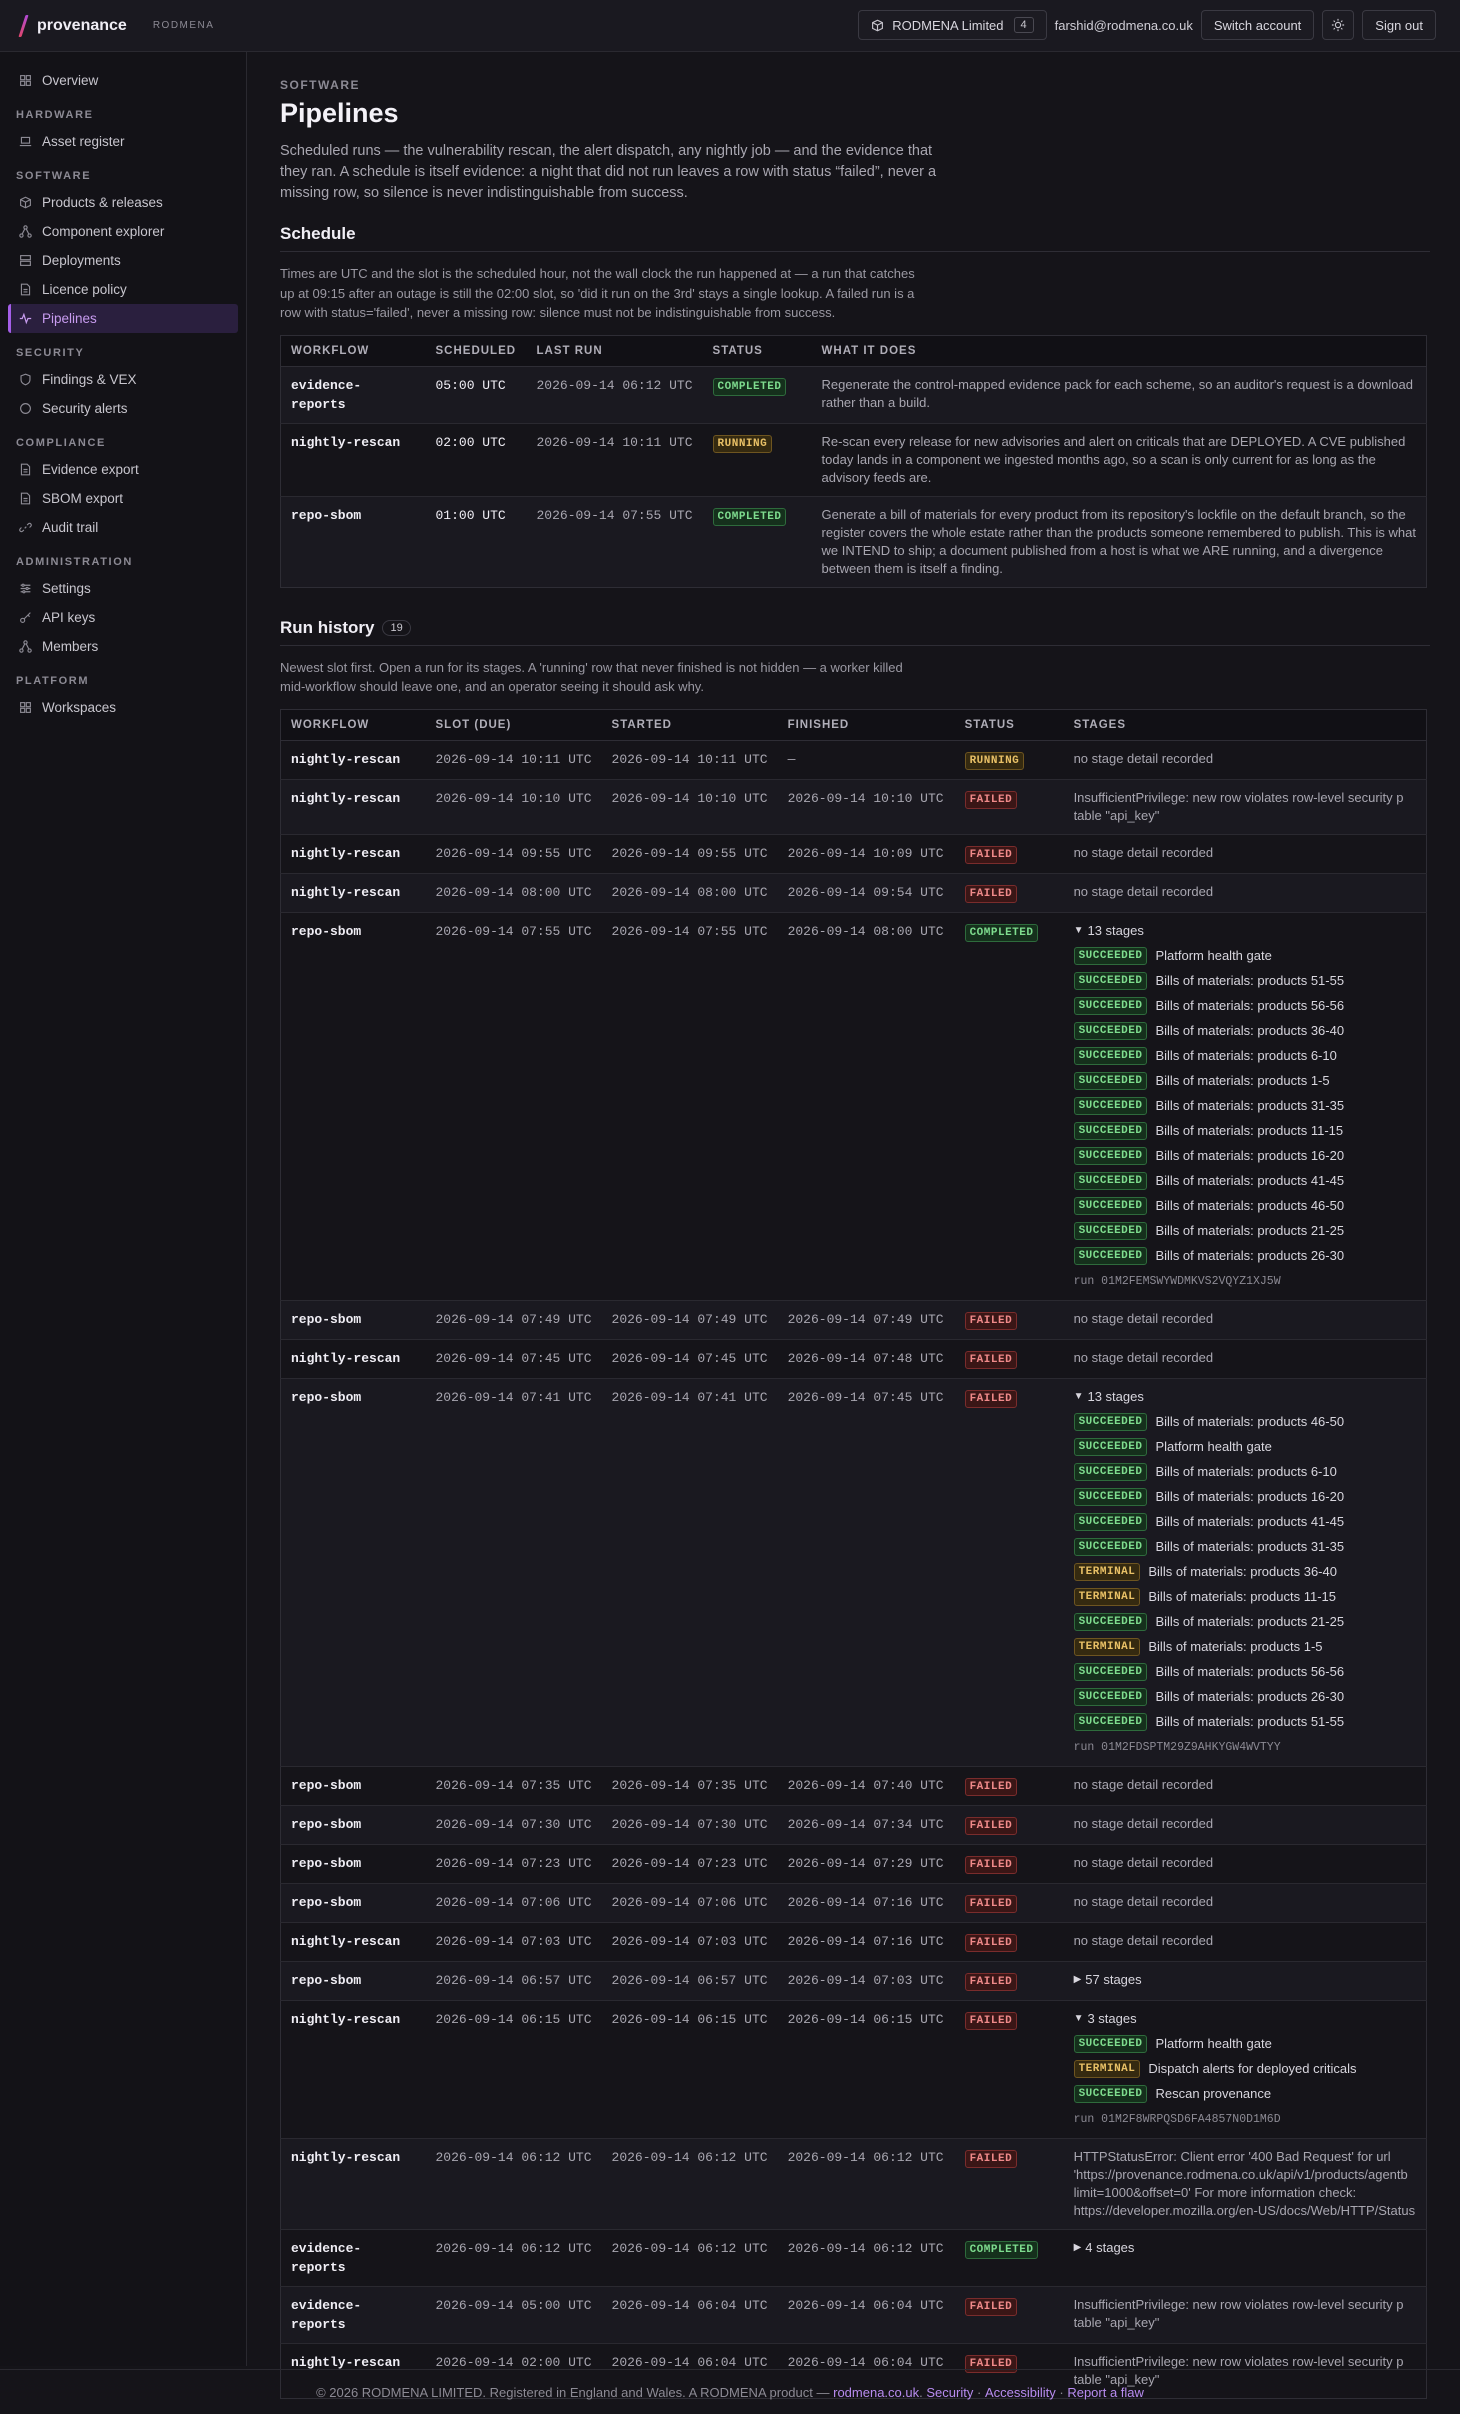 The height and width of the screenshot is (2414, 1460). I want to click on started-cell: 2026-09-14 07:30 UTC, so click(689, 1824).